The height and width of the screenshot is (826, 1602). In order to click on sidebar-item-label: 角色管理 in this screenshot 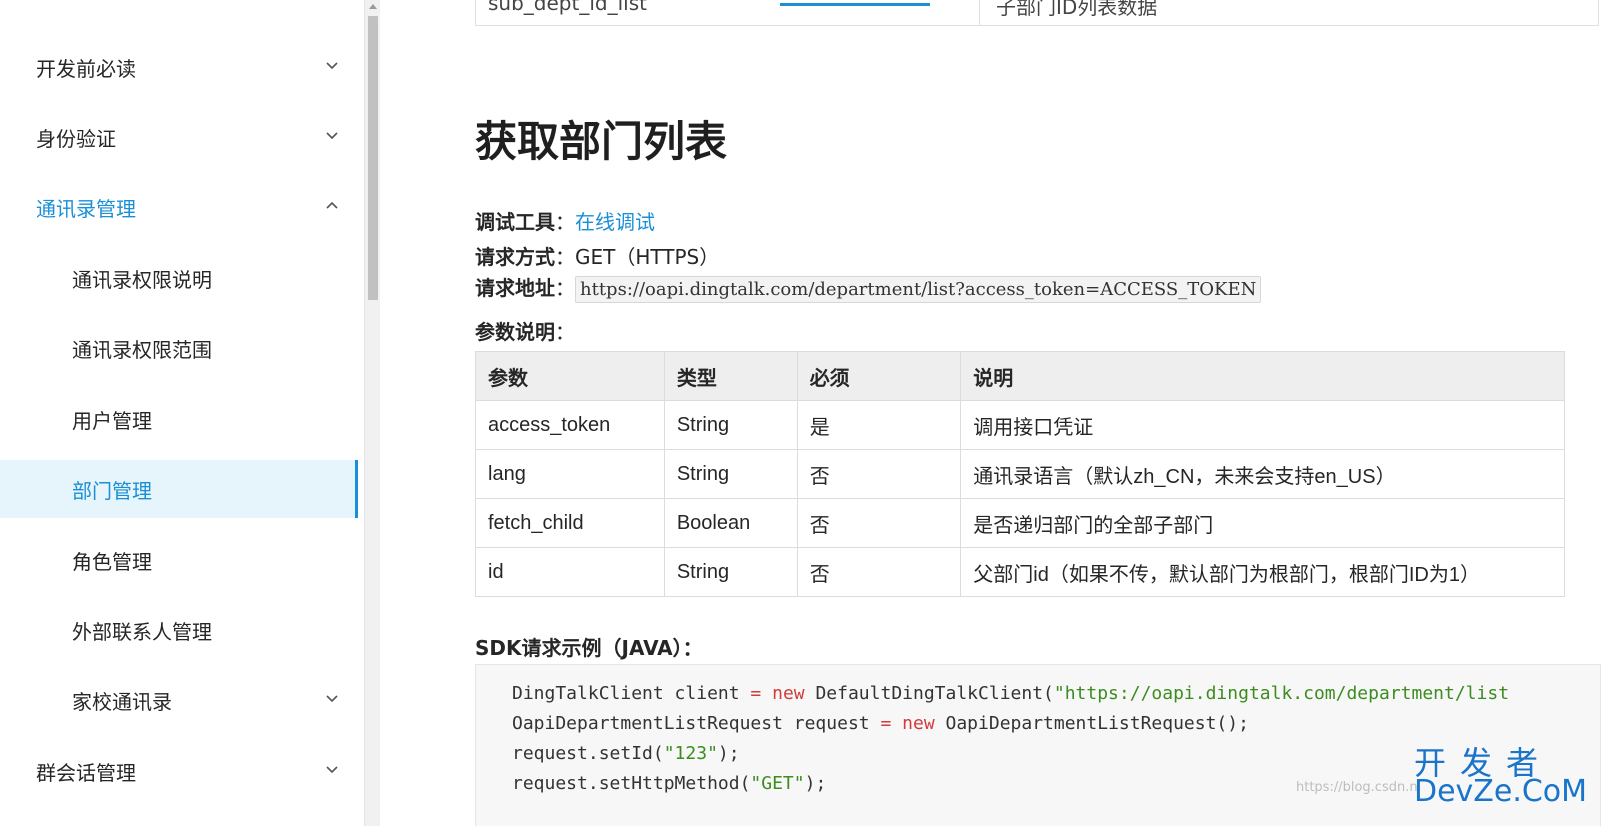, I will do `click(112, 561)`.